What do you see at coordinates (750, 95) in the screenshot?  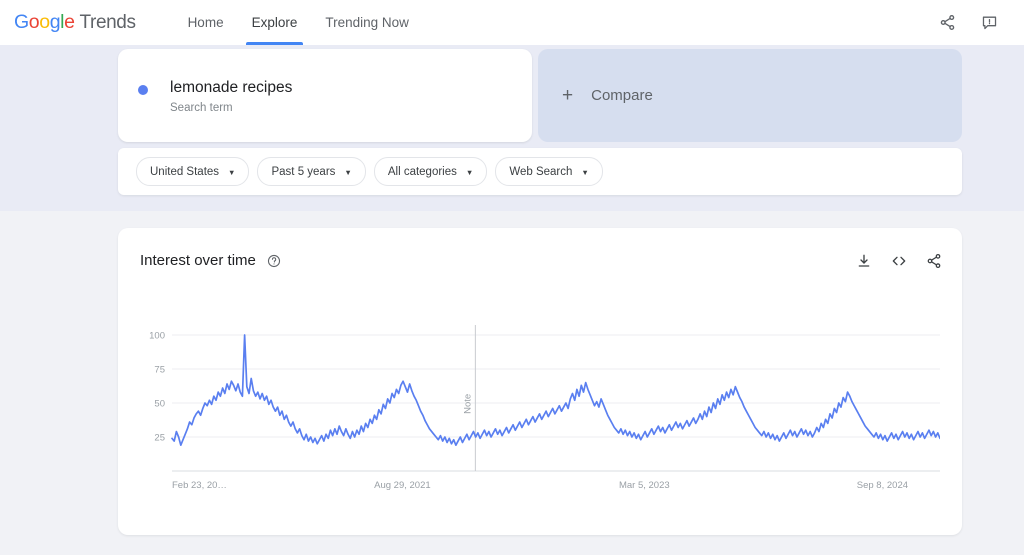 I see `compare-card: + Compare` at bounding box center [750, 95].